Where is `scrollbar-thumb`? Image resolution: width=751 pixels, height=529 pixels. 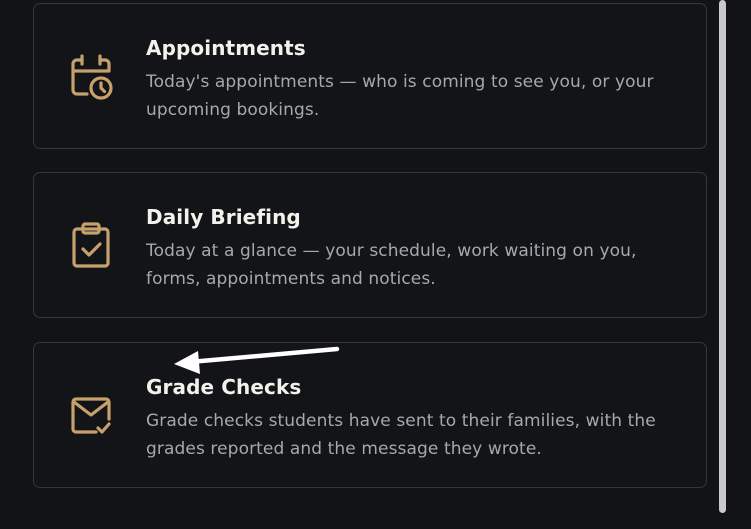
scrollbar-thumb is located at coordinates (722, 256).